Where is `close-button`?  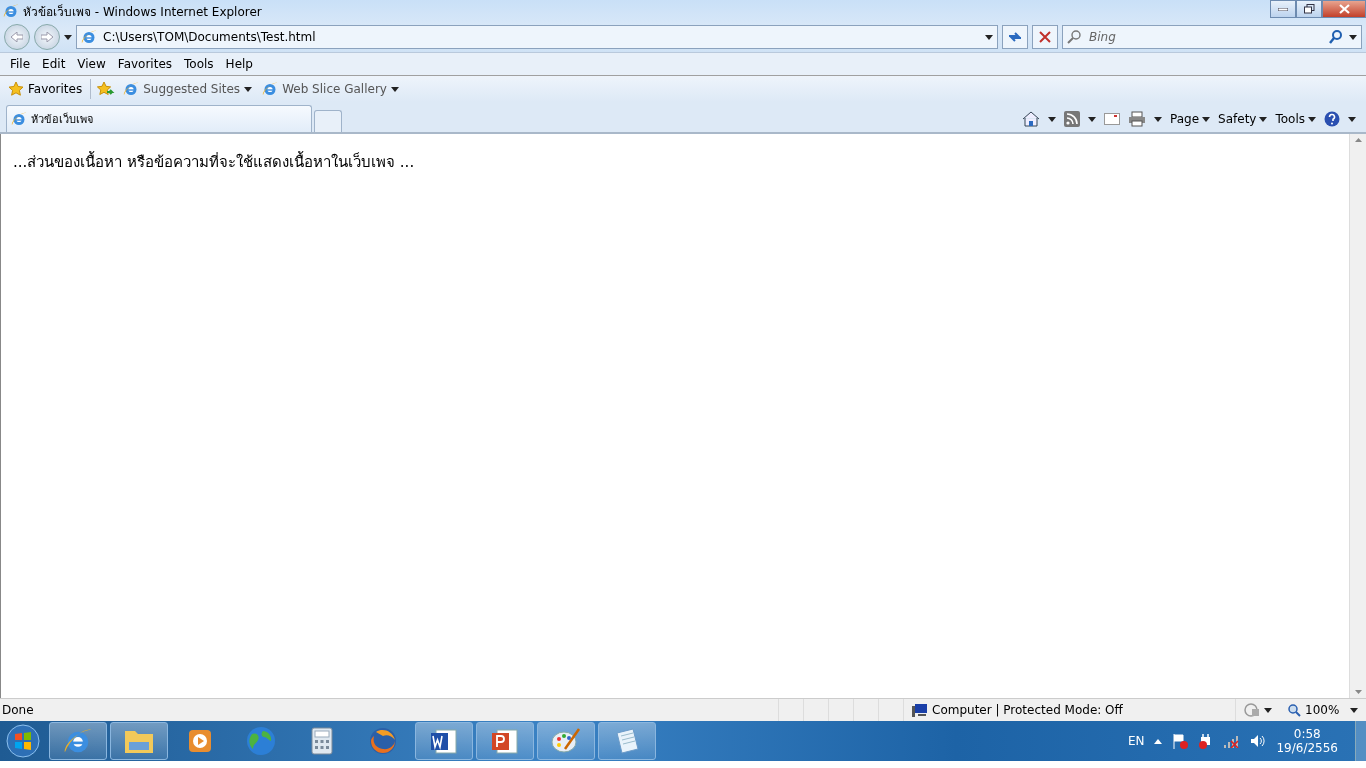 close-button is located at coordinates (1344, 9).